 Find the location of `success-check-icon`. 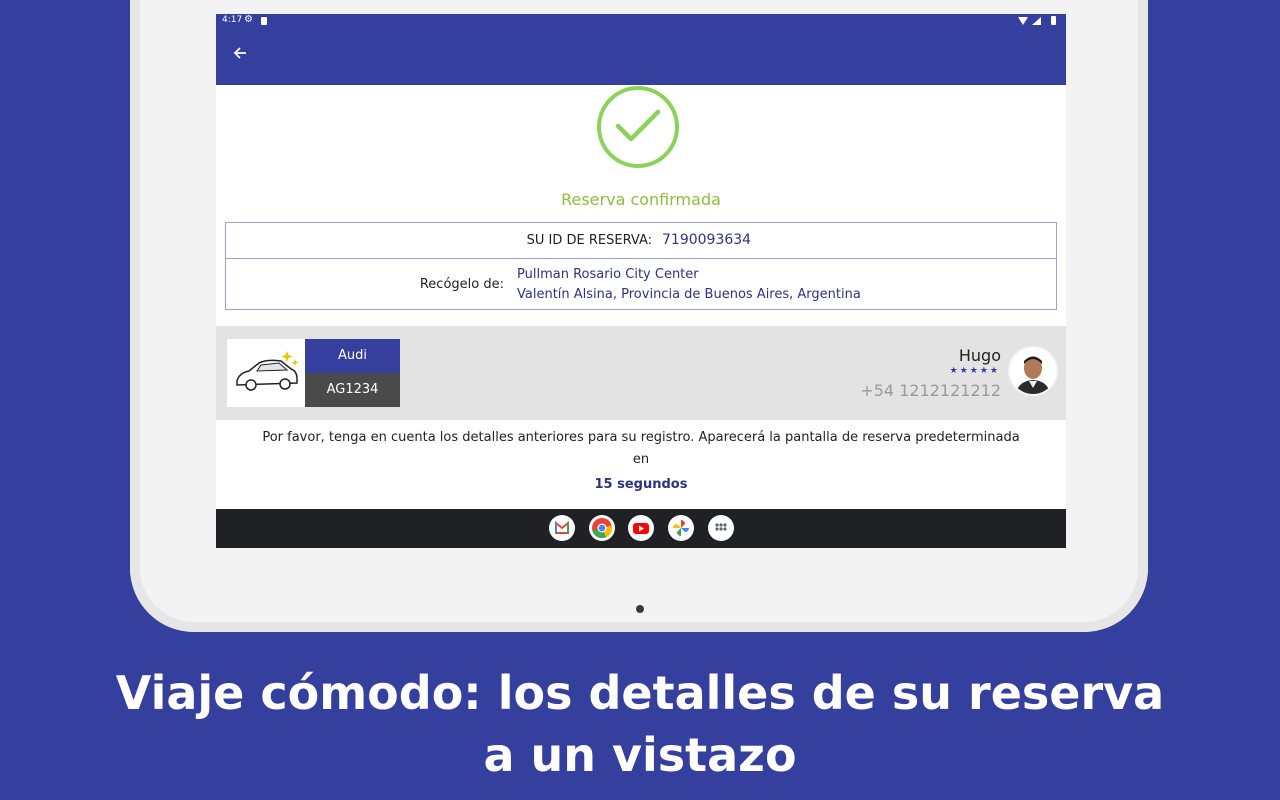

success-check-icon is located at coordinates (638, 127).